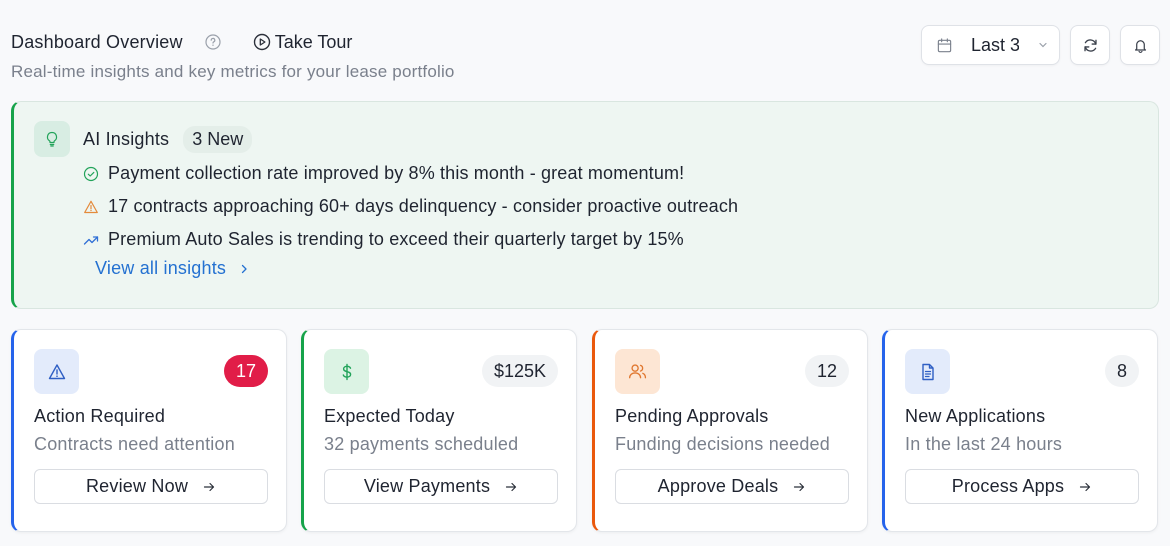 The image size is (1170, 546). I want to click on chevron-down-icon, so click(1043, 45).